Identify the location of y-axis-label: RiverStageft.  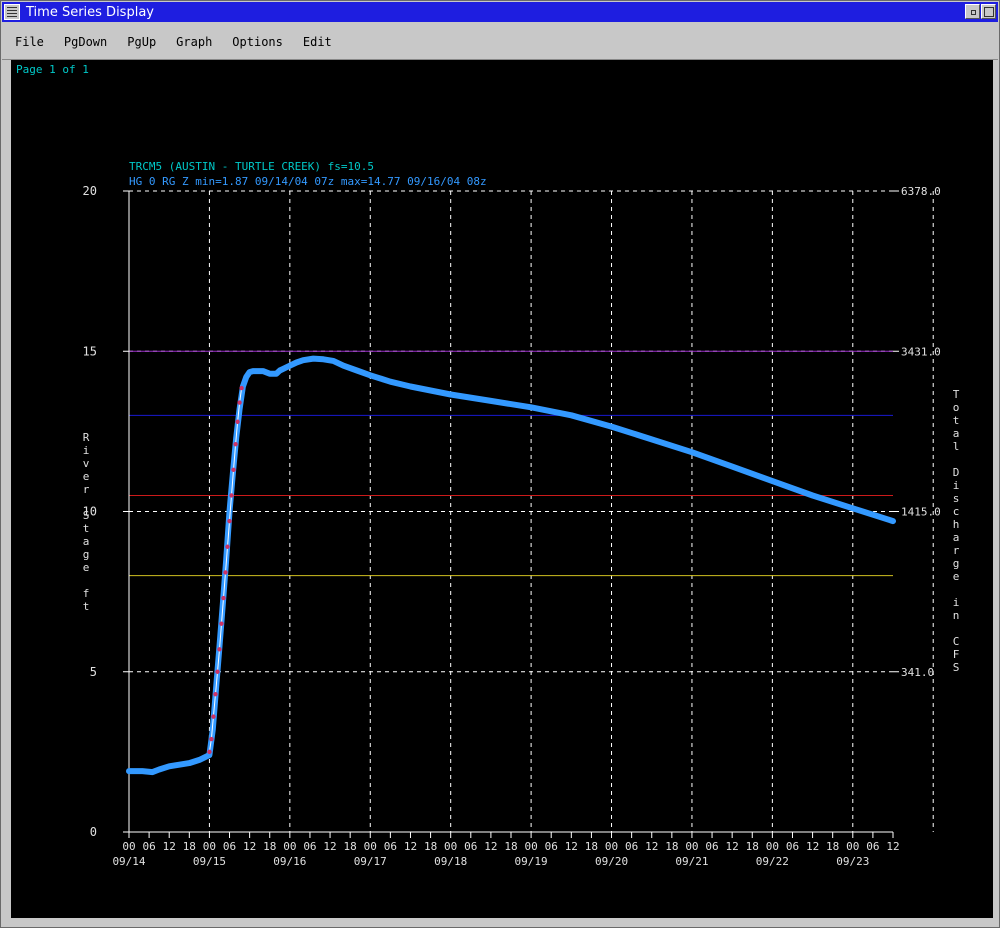
(86, 522).